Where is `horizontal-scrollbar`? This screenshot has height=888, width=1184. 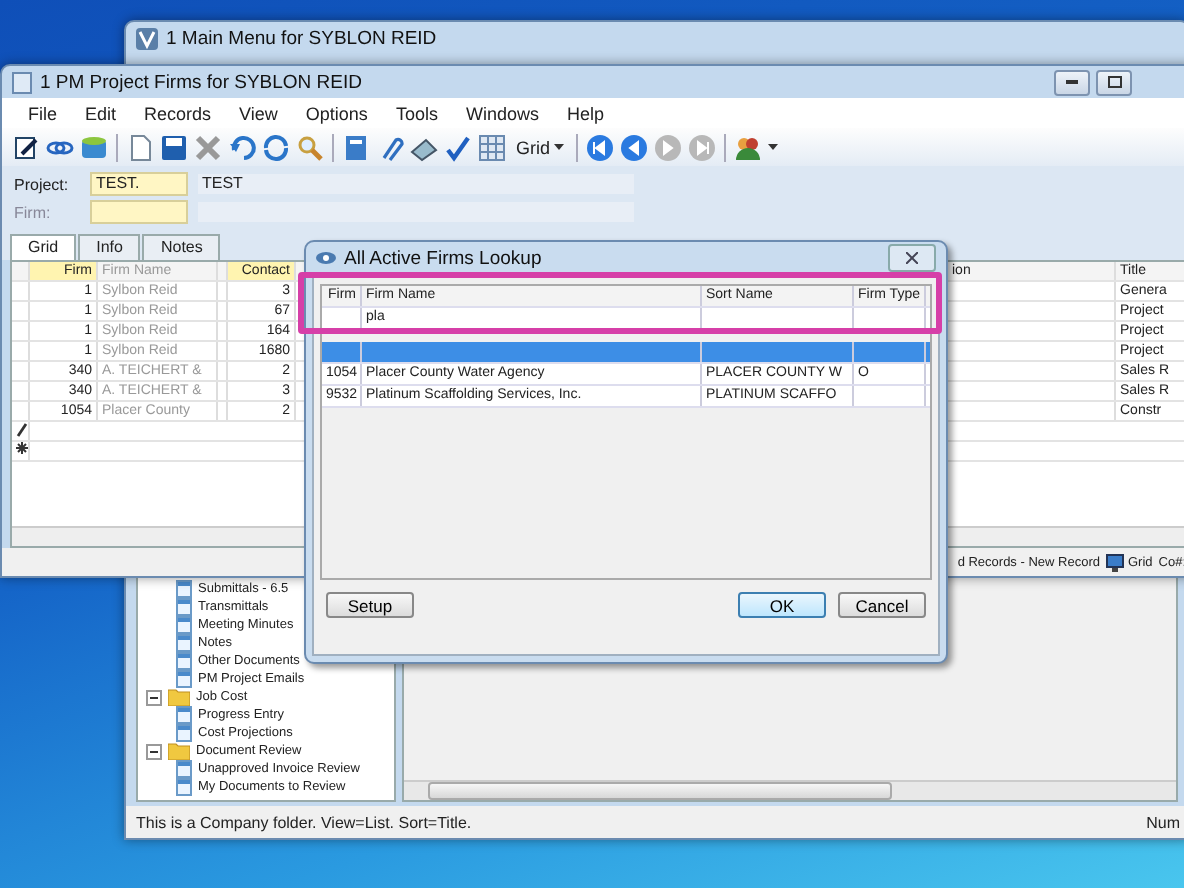 horizontal-scrollbar is located at coordinates (790, 790).